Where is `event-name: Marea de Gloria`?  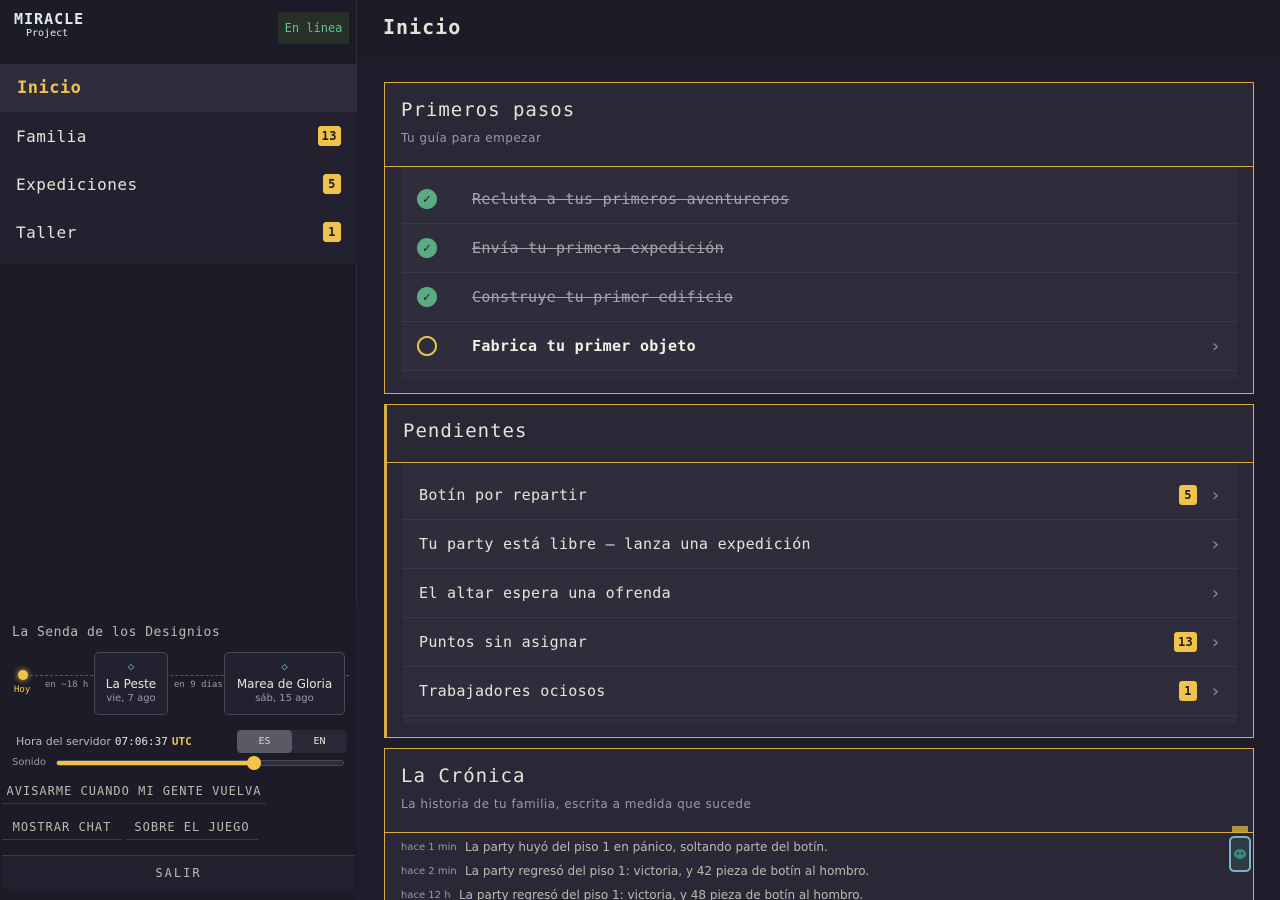 event-name: Marea de Gloria is located at coordinates (284, 684).